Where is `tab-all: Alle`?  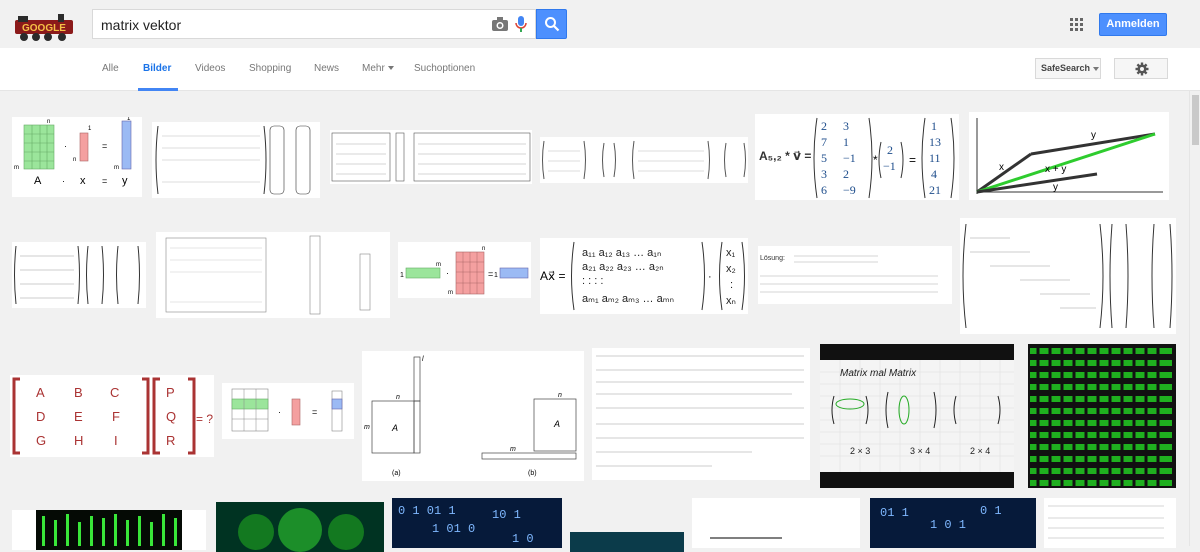
tab-all: Alle is located at coordinates (110, 68).